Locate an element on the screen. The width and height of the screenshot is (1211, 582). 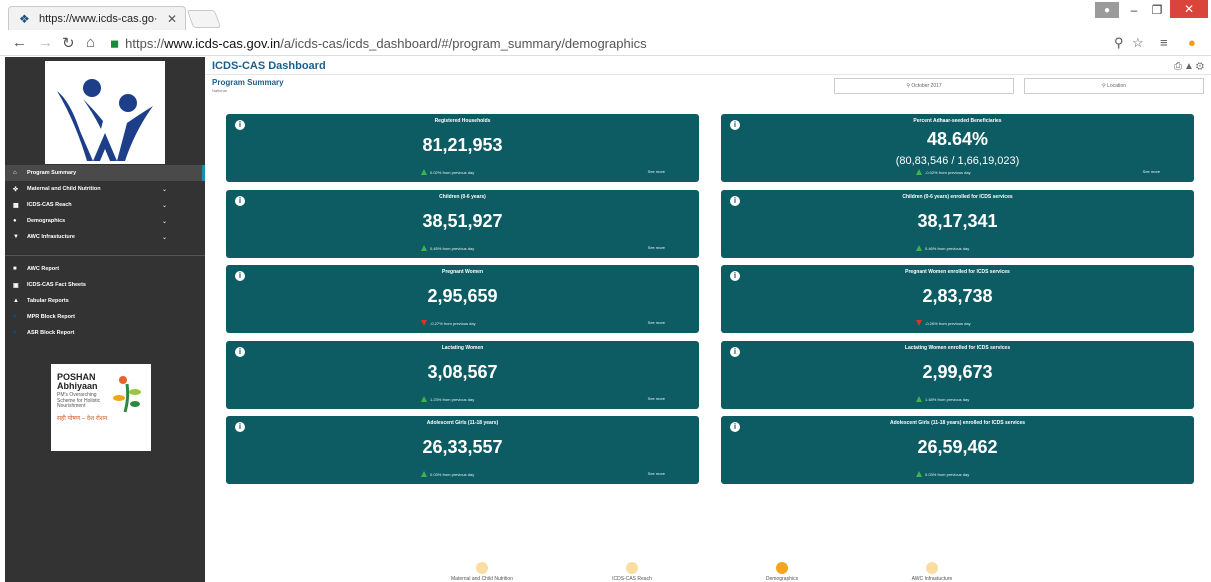
date-filter: ⚲ October 2017 is located at coordinates (924, 86).